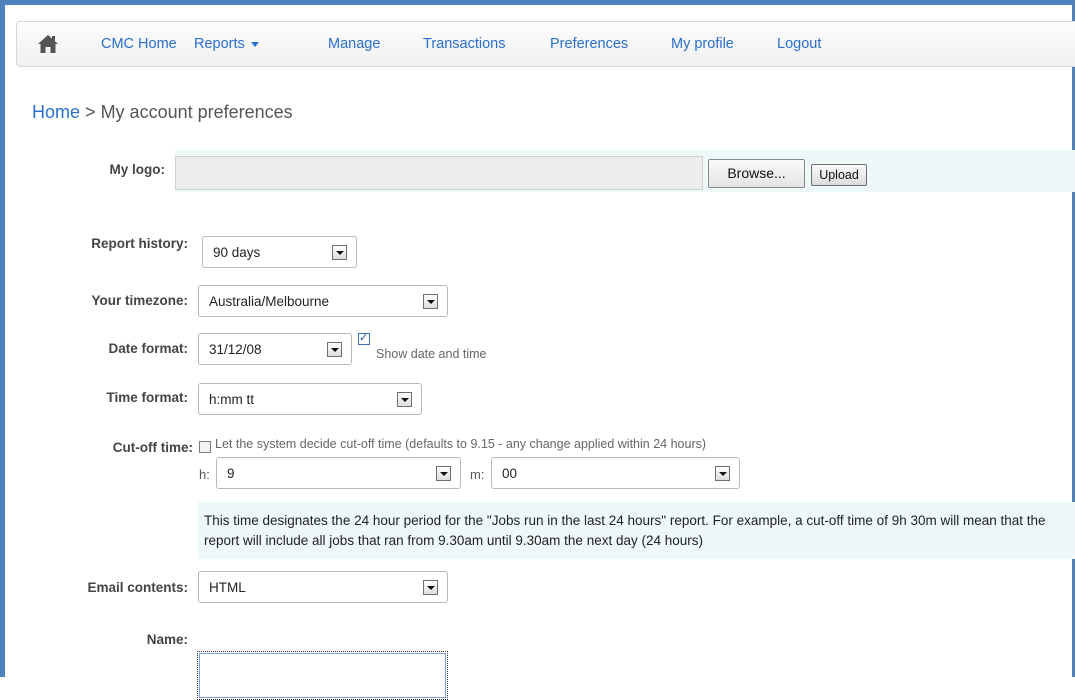 The image size is (1075, 700). I want to click on nav-manage: Manage, so click(354, 44).